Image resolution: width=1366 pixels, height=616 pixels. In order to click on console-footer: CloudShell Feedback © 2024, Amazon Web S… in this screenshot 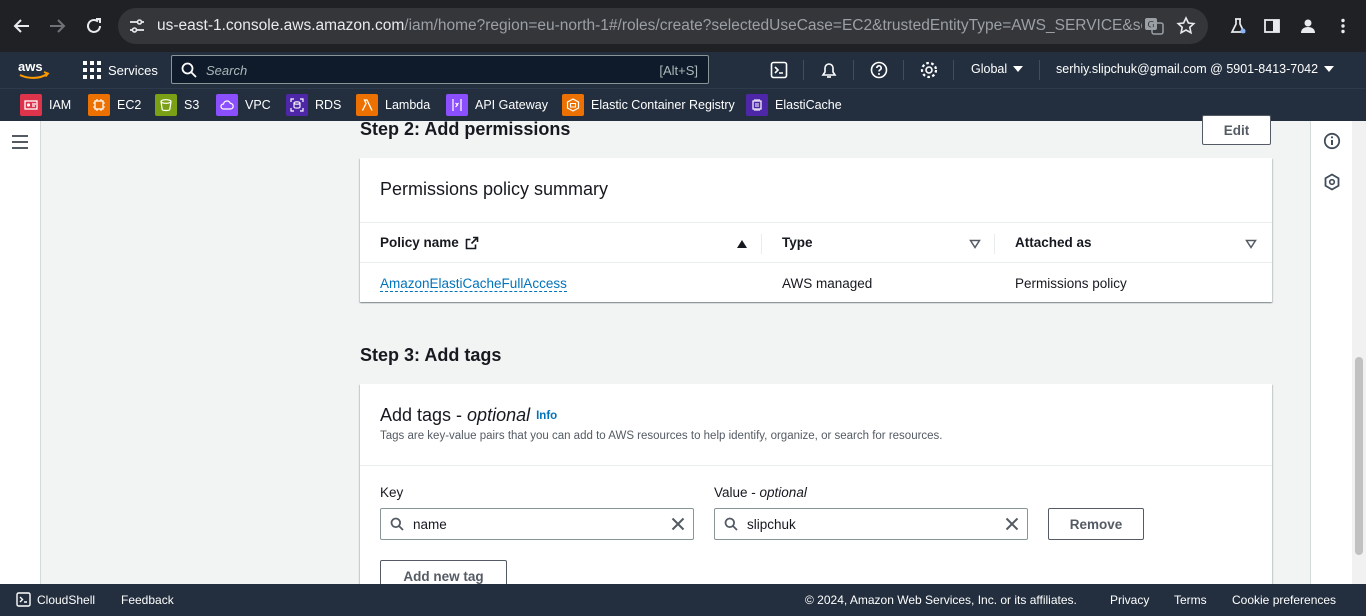, I will do `click(683, 600)`.